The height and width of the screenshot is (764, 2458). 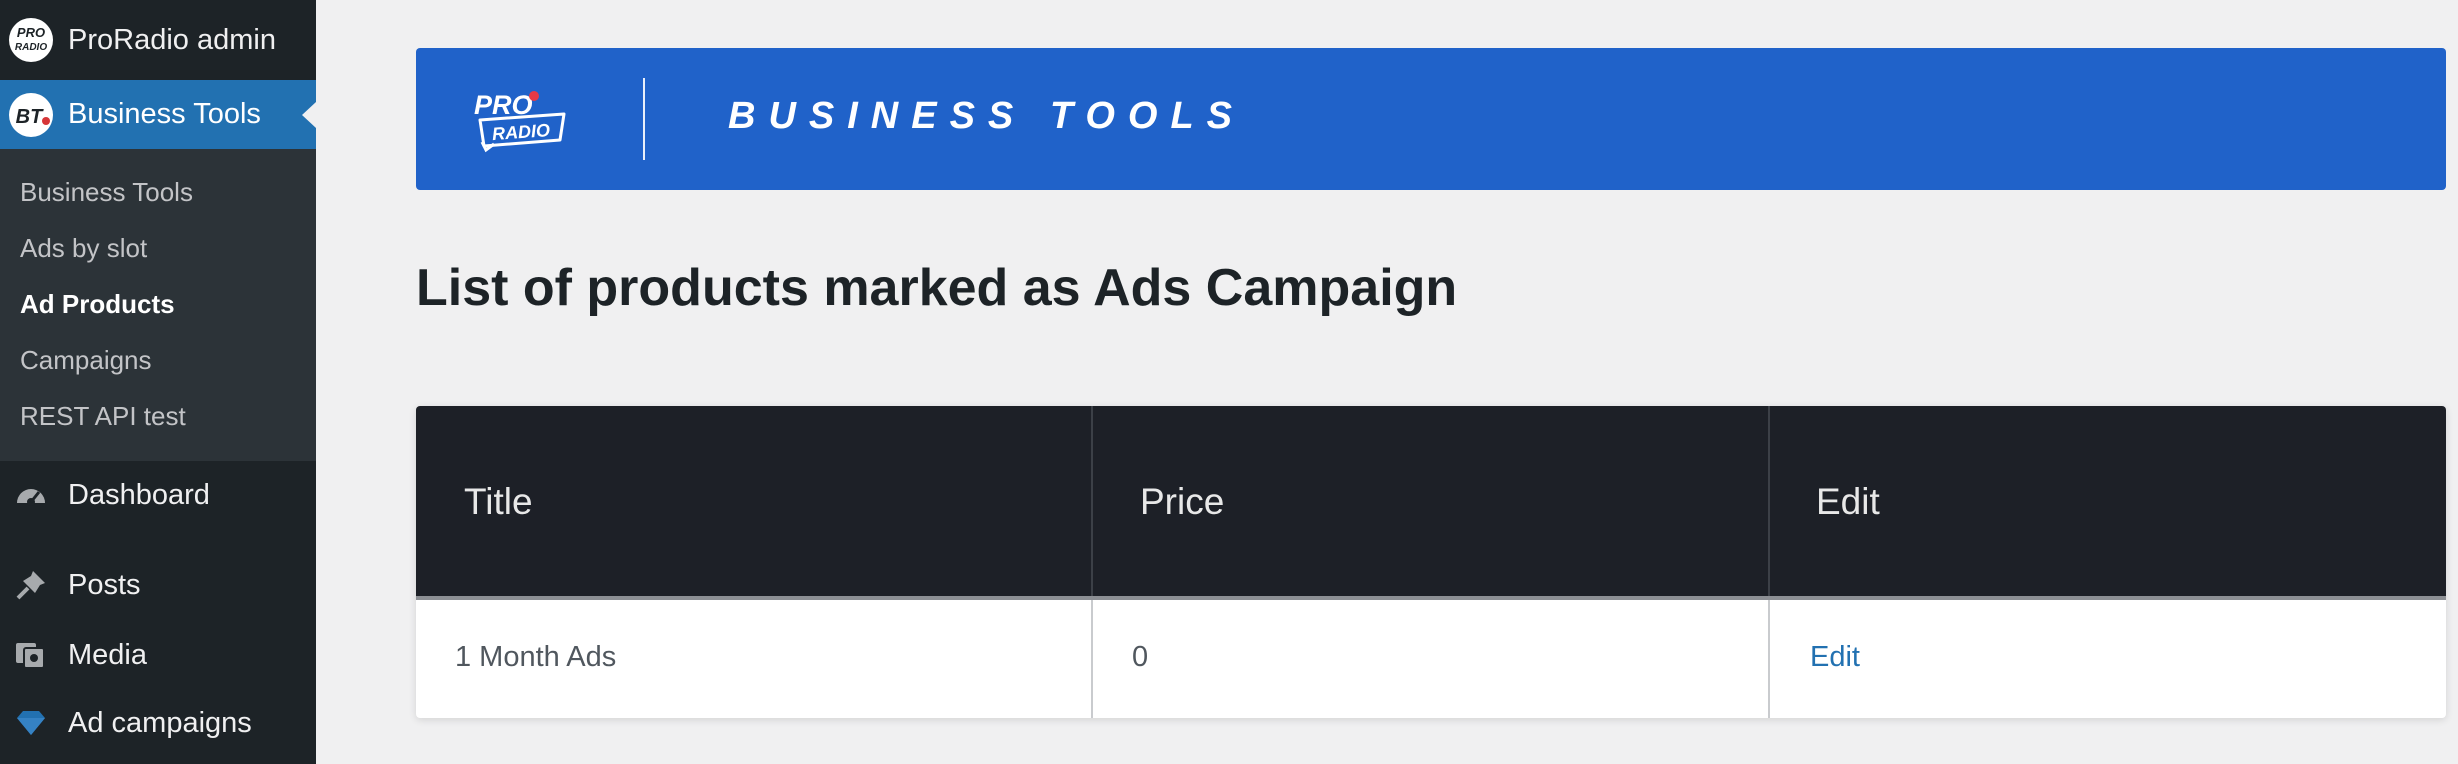 I want to click on submenu-item-ads-by-slot: Ads by slot, so click(x=83, y=248).